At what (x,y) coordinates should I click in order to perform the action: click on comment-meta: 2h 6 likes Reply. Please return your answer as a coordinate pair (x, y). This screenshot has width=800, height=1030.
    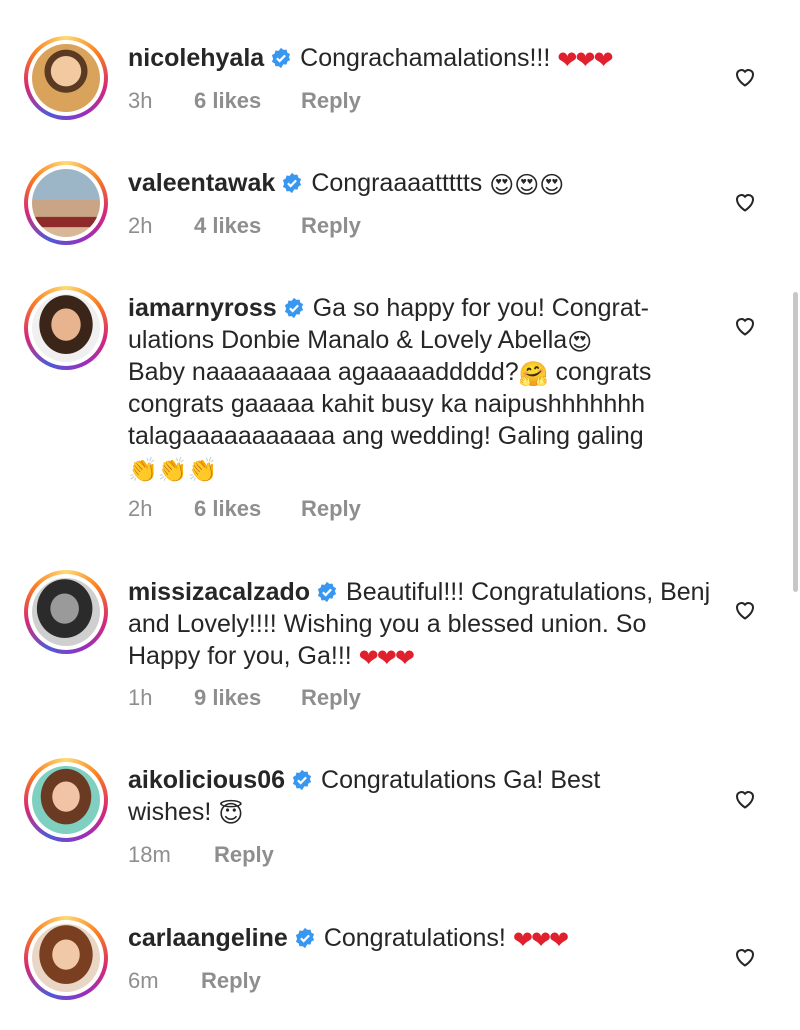
    Looking at the image, I should click on (244, 509).